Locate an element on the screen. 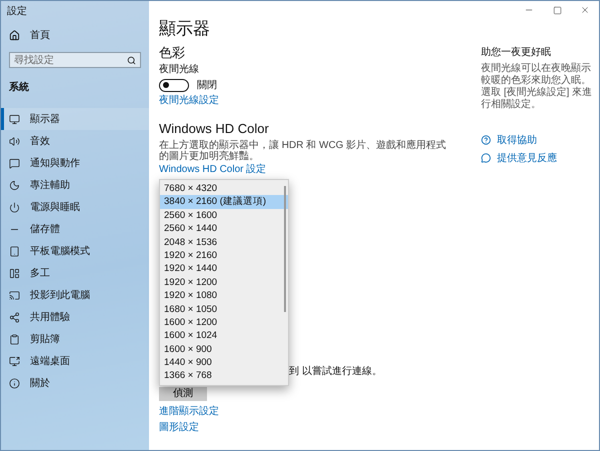 Image resolution: width=600 pixels, height=451 pixels. info-icon is located at coordinates (14, 383).